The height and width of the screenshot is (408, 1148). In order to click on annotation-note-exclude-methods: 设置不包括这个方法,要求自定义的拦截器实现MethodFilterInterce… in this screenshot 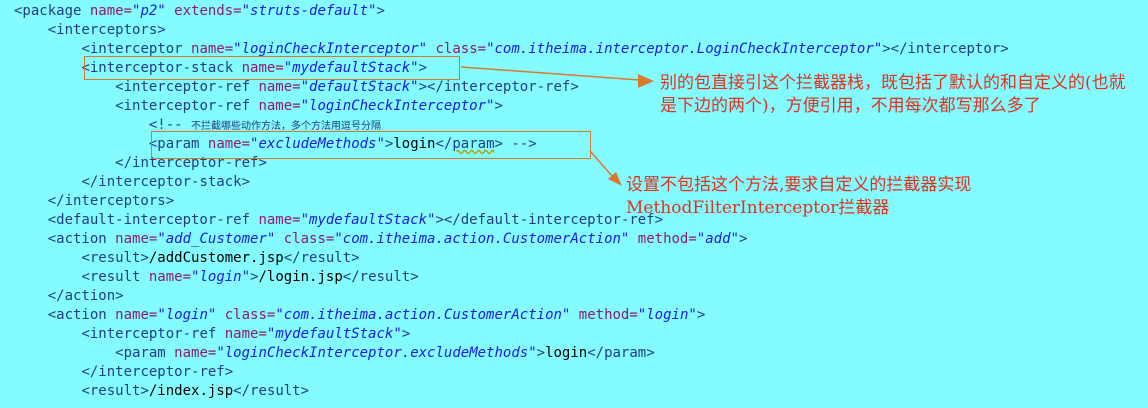, I will do `click(799, 196)`.